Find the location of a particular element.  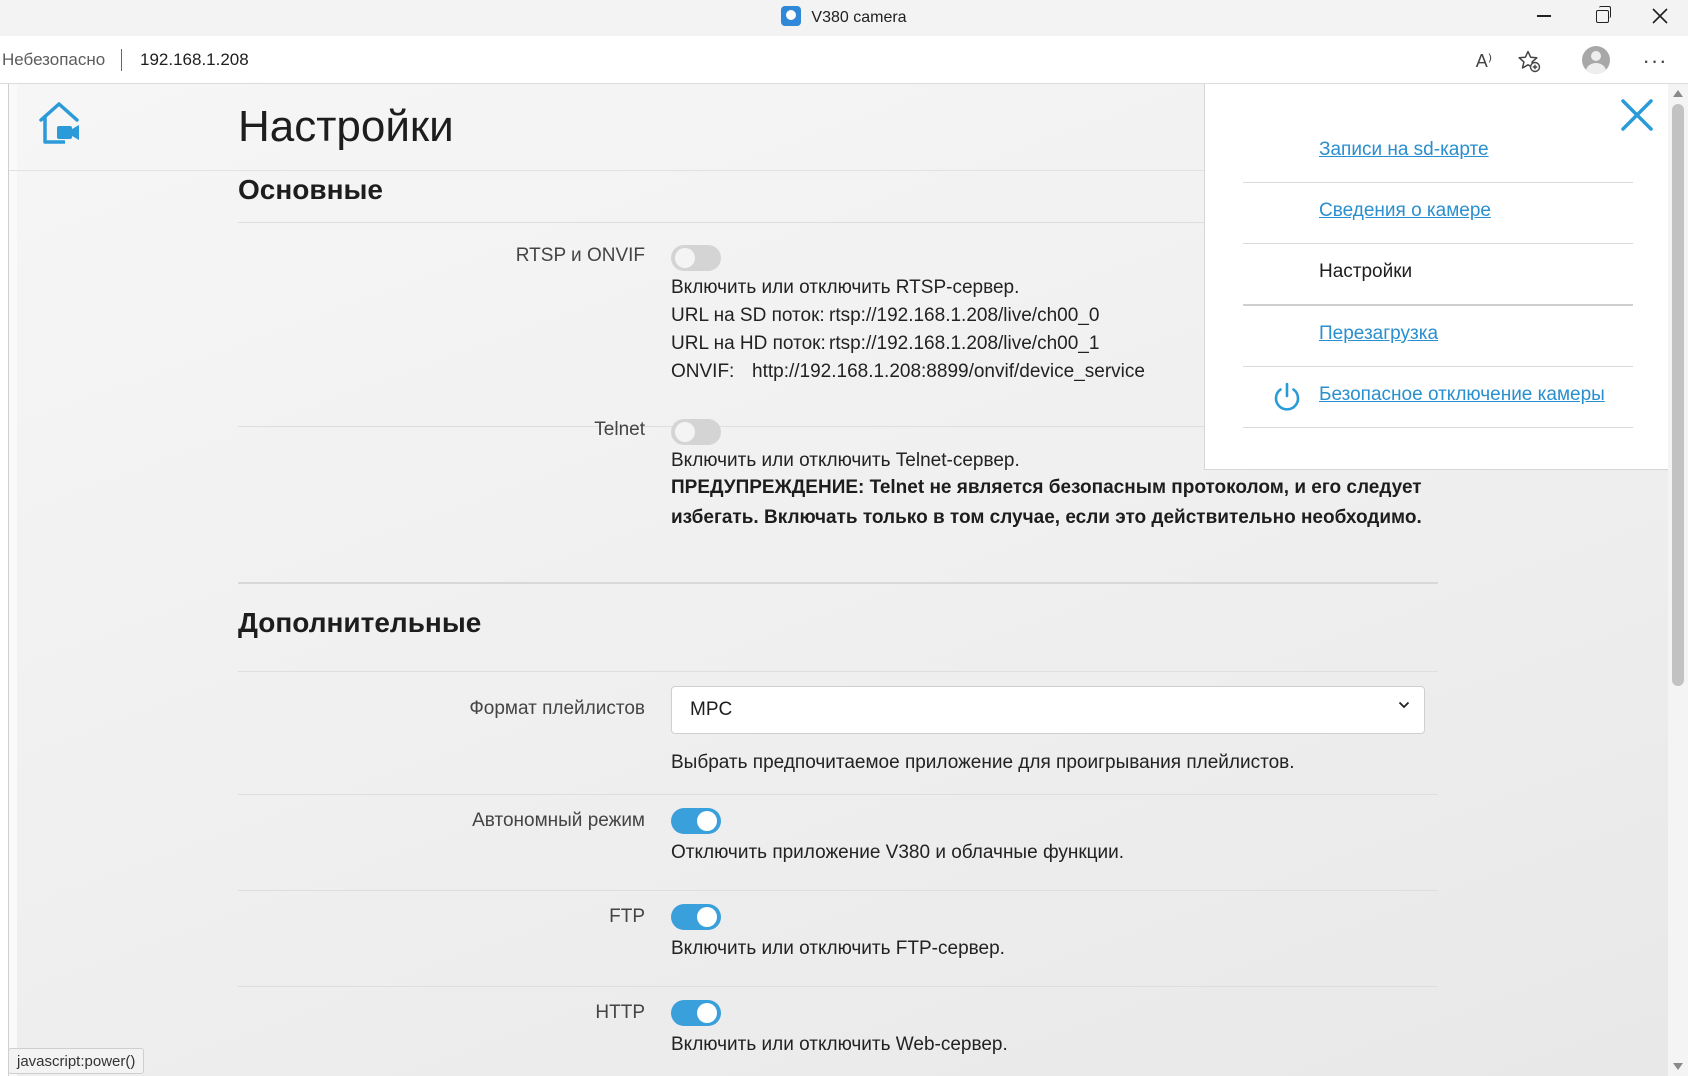

profile-button is located at coordinates (1596, 60).